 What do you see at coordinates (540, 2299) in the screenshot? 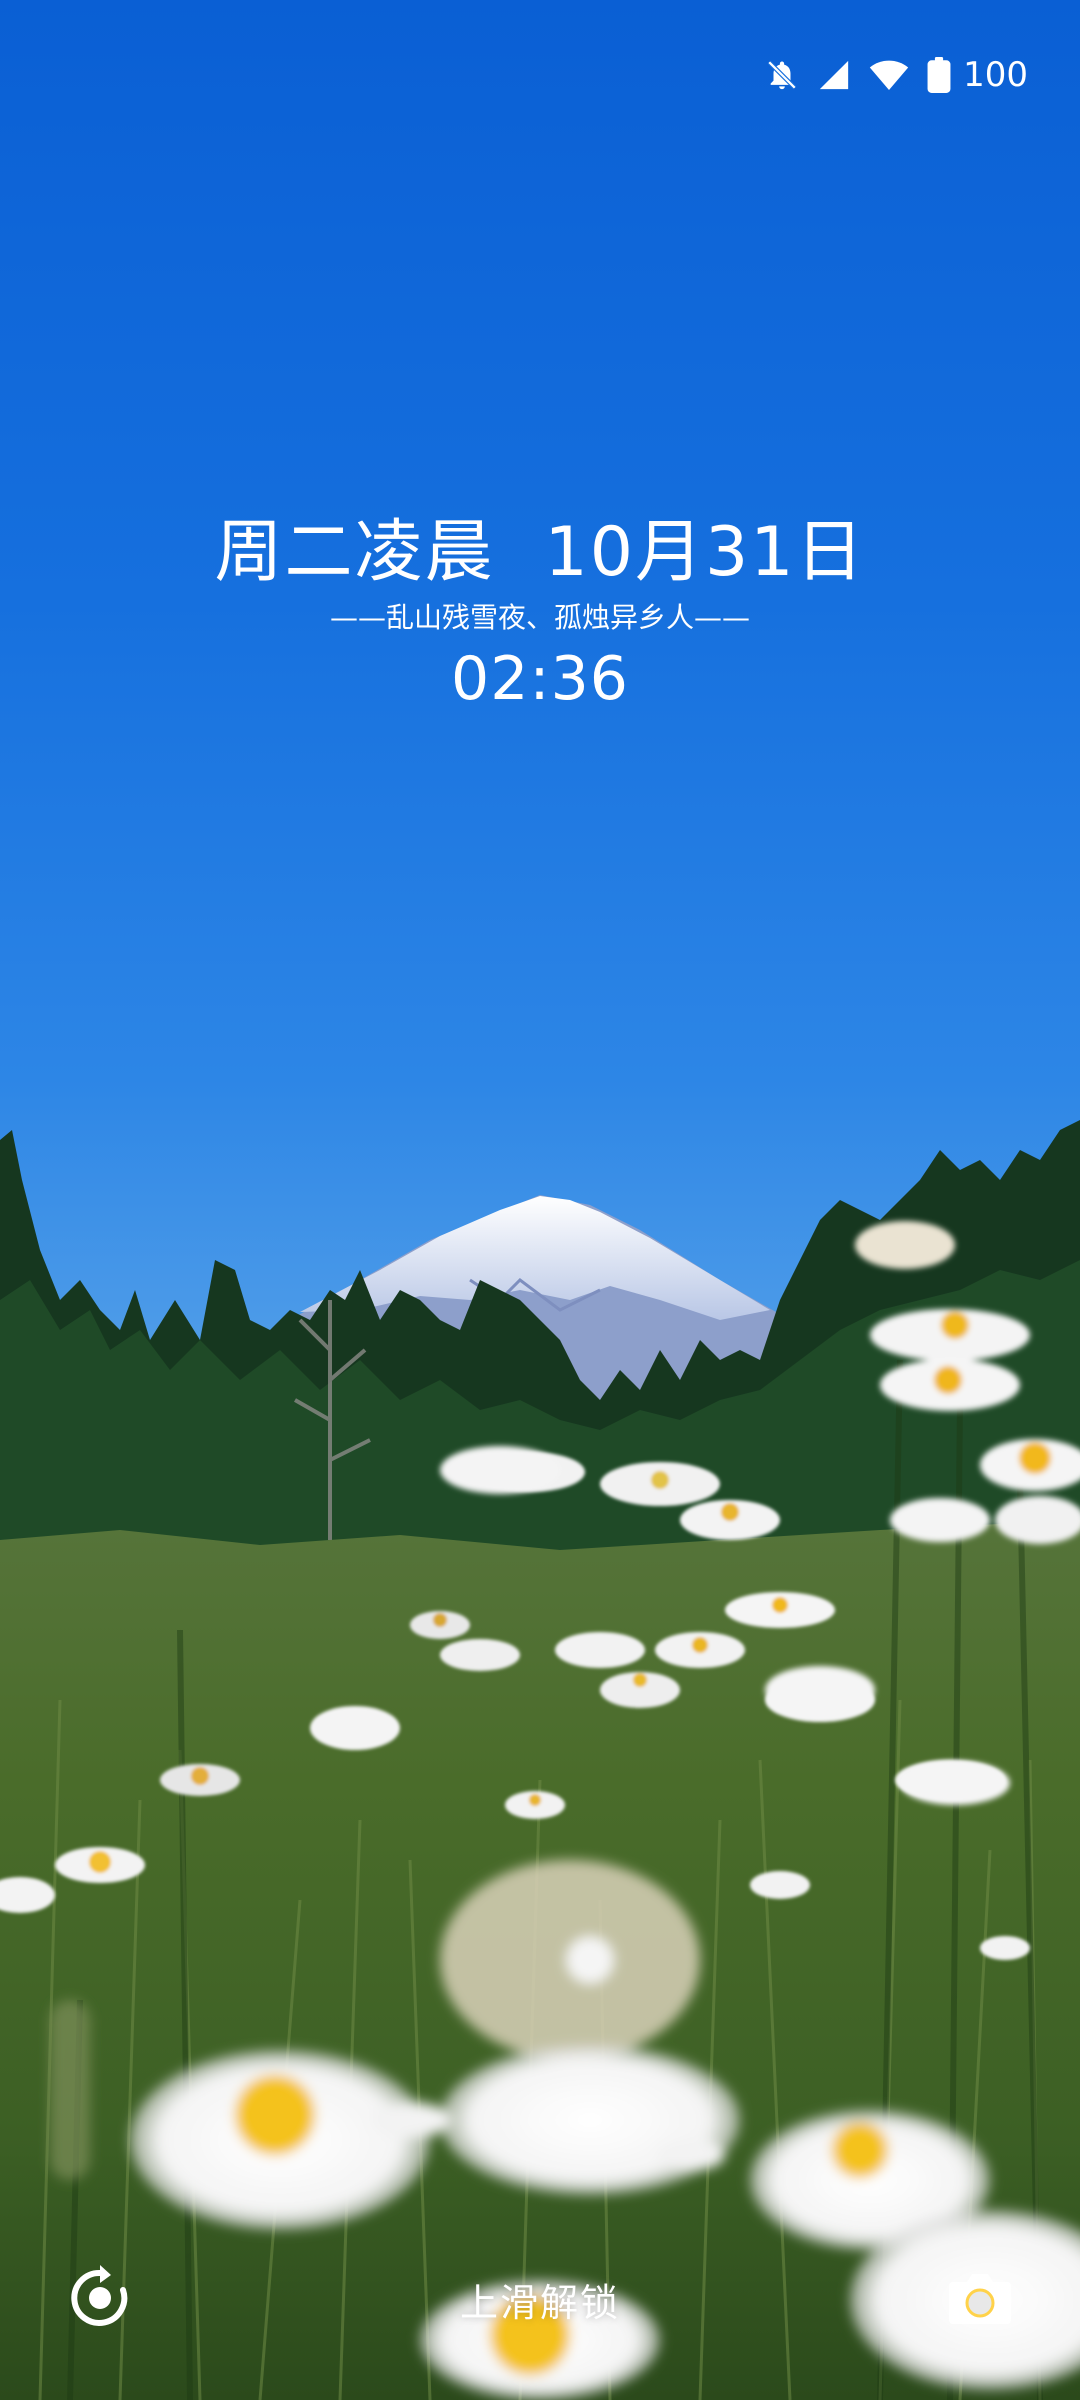
I see `swipe-unlock-hint: 上滑解锁` at bounding box center [540, 2299].